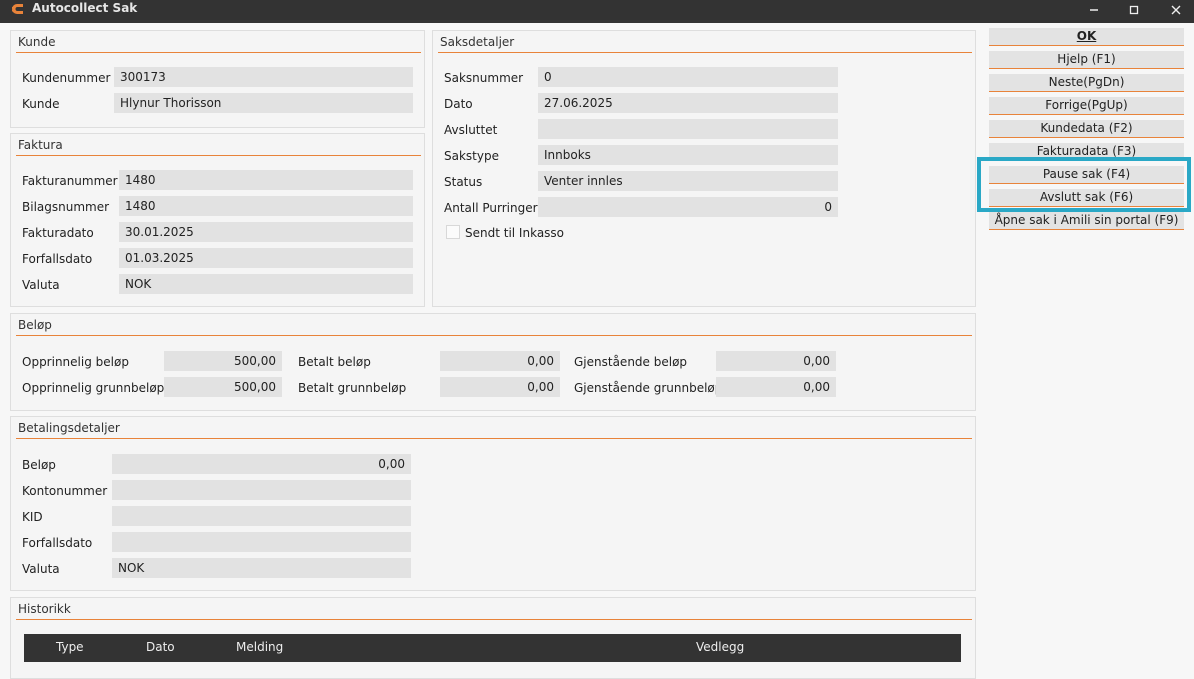  Describe the element at coordinates (494, 428) in the screenshot. I see `betalingsdetaljer-heading: Betalingsdetaljer` at that location.